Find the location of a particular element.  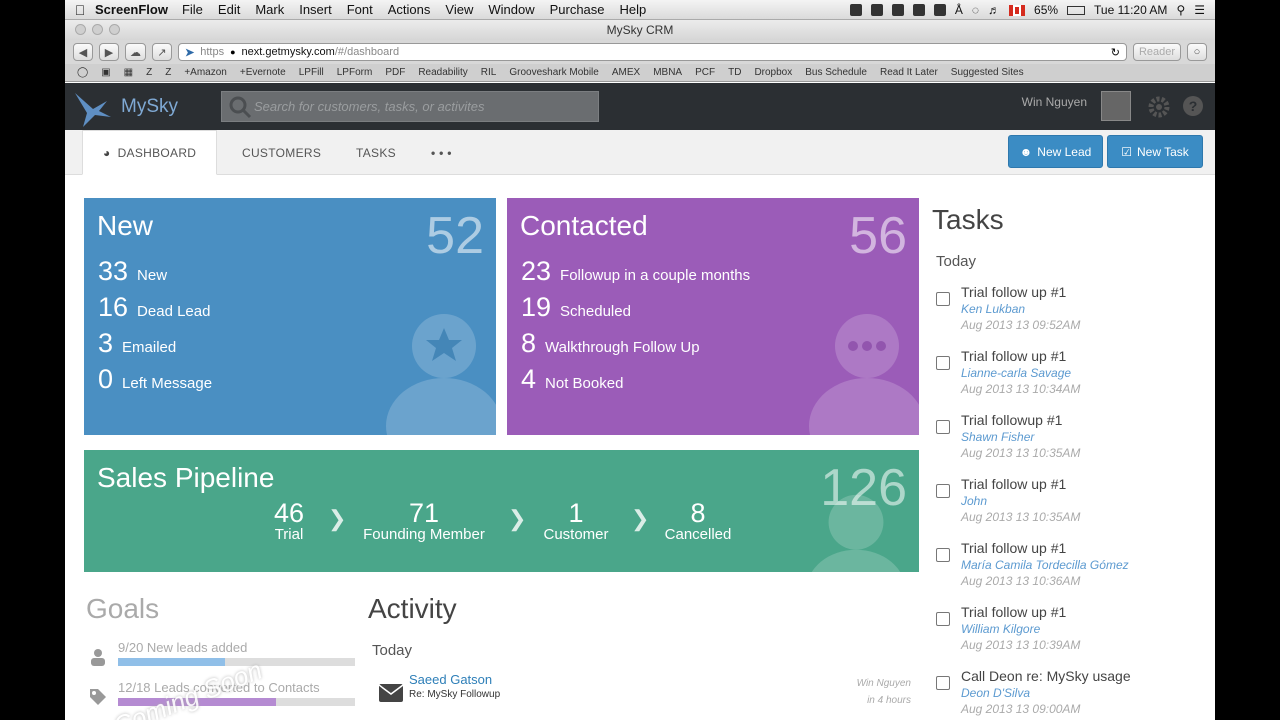

task-contact-link: Deon D'Silva is located at coordinates (995, 693).